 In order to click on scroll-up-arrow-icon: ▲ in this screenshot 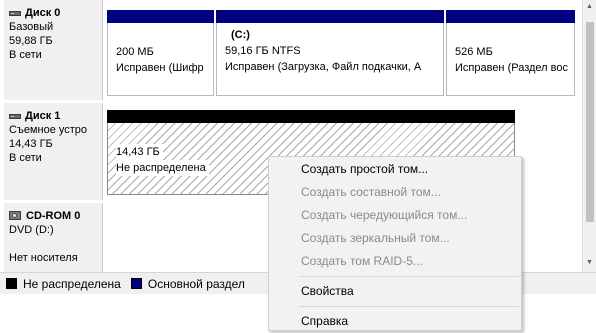, I will do `click(589, 6)`.